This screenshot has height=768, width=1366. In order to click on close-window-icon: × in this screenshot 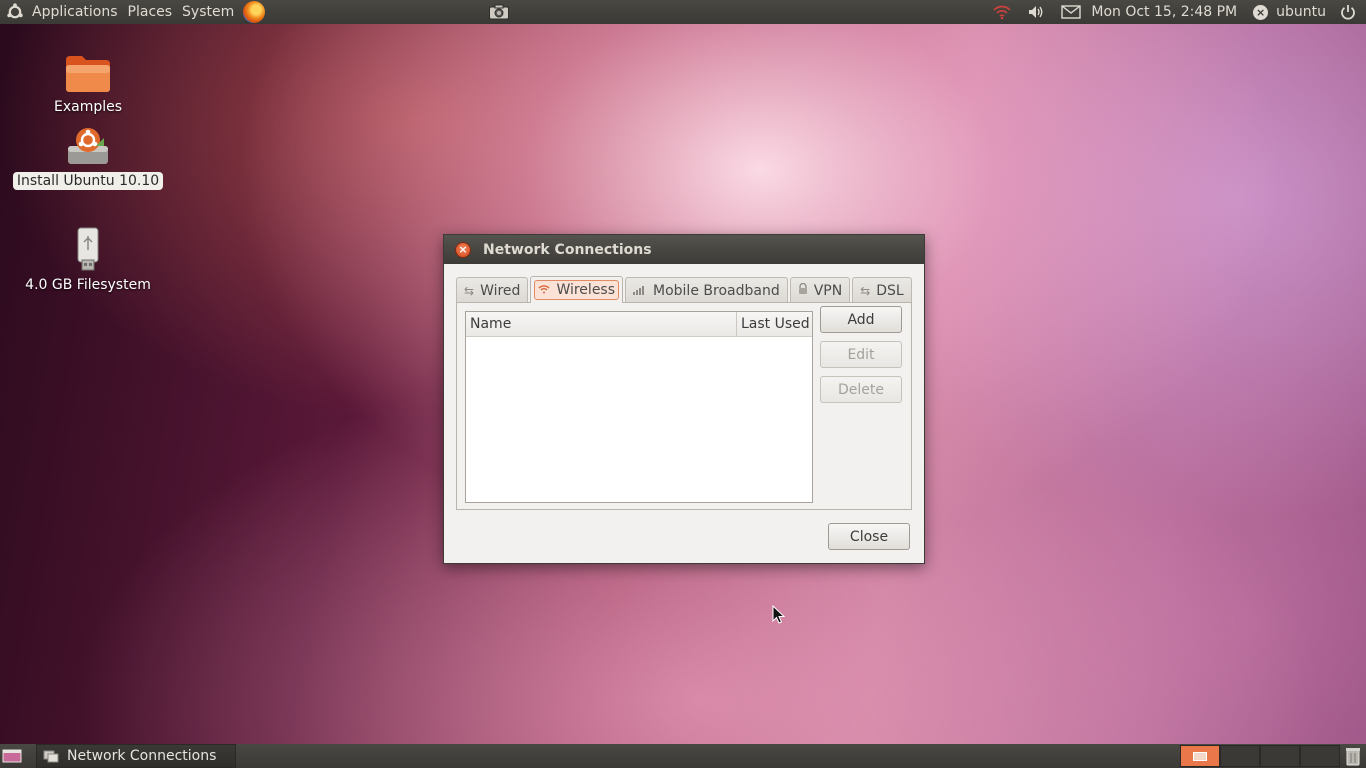, I will do `click(463, 249)`.